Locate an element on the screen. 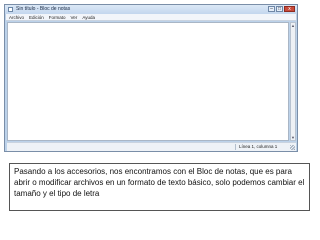 The height and width of the screenshot is (240, 320). menu-edicion: Edición is located at coordinates (36, 17).